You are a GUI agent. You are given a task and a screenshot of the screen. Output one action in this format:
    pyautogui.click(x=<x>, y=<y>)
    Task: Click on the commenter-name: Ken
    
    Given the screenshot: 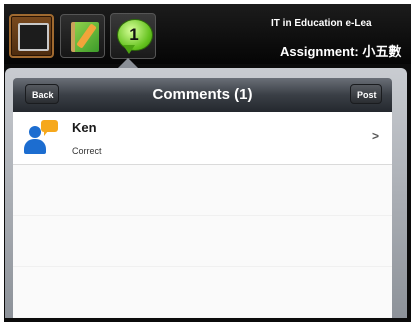 What is the action you would take?
    pyautogui.click(x=84, y=127)
    